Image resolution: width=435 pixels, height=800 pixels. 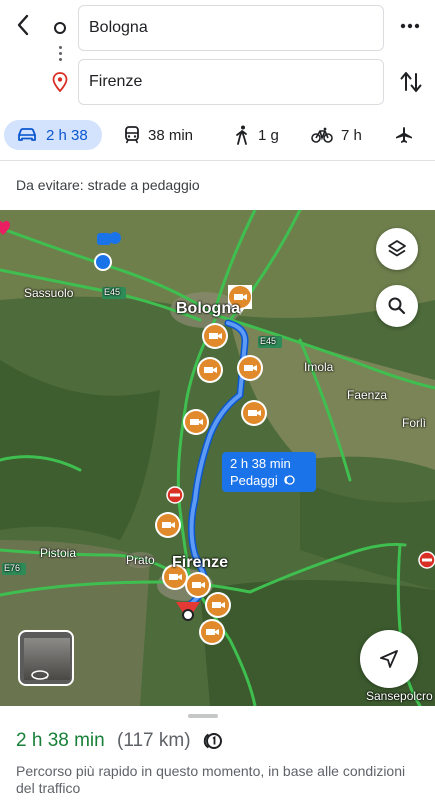 I want to click on walking-icon, so click(x=241, y=135).